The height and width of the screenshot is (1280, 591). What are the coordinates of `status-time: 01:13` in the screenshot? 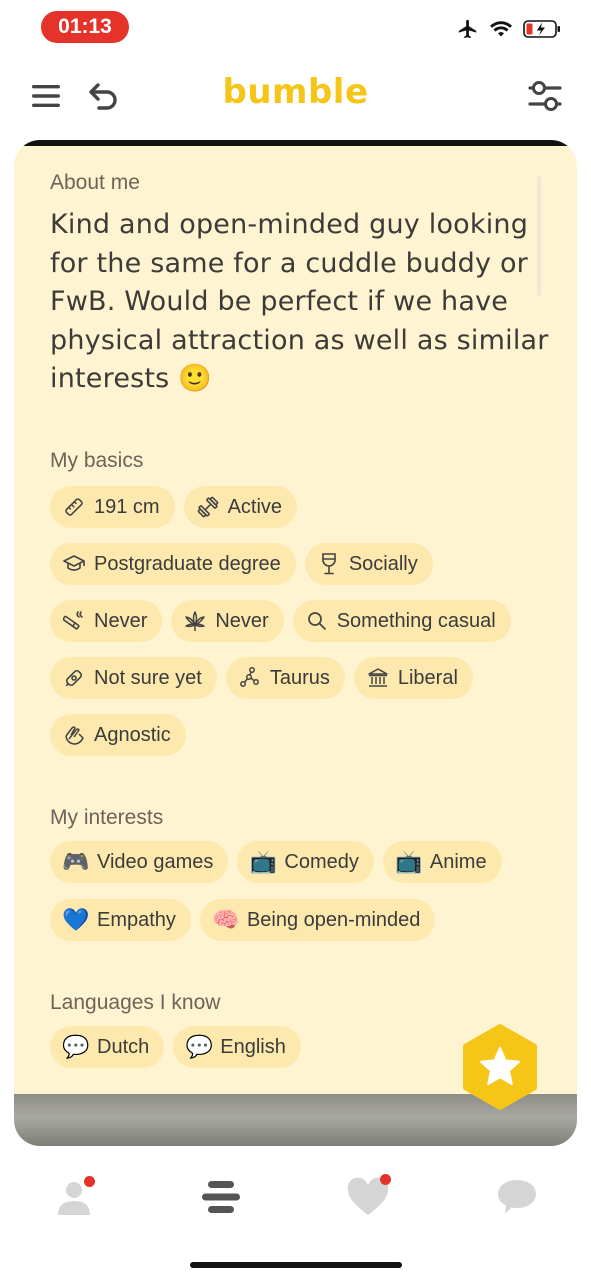 It's located at (85, 27).